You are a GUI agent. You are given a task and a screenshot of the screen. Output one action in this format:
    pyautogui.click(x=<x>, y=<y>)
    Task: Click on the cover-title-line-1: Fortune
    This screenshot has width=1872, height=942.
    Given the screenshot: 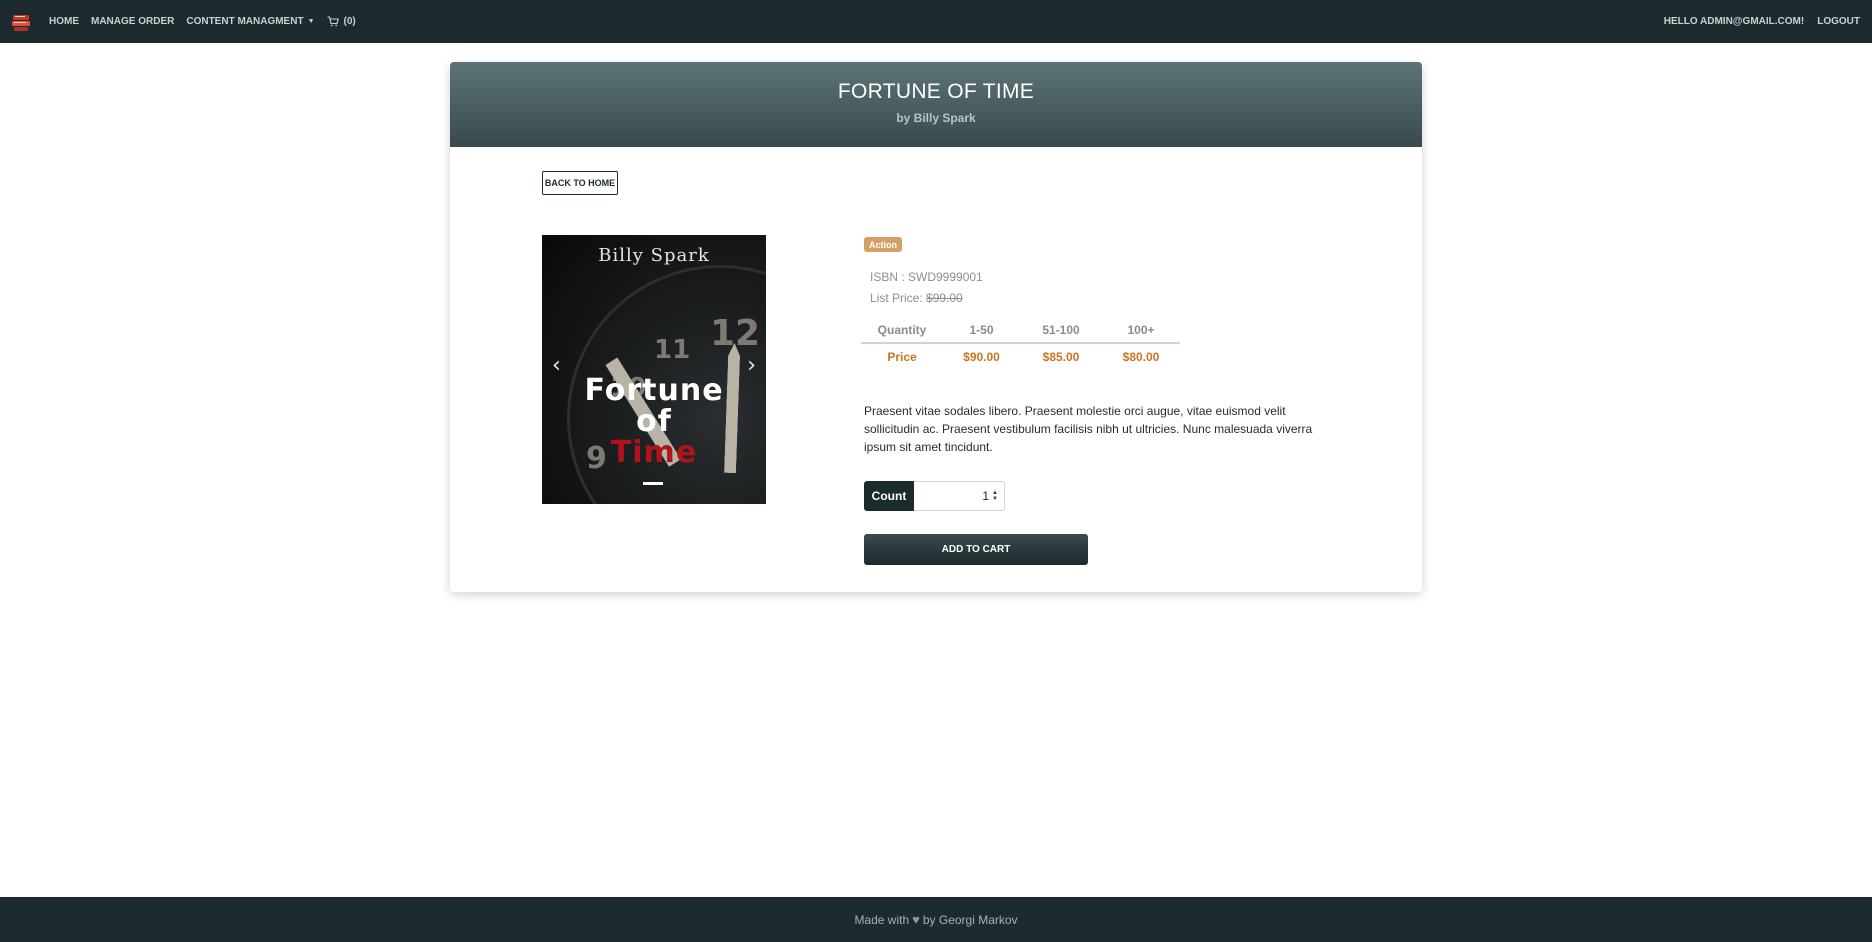 What is the action you would take?
    pyautogui.click(x=654, y=390)
    